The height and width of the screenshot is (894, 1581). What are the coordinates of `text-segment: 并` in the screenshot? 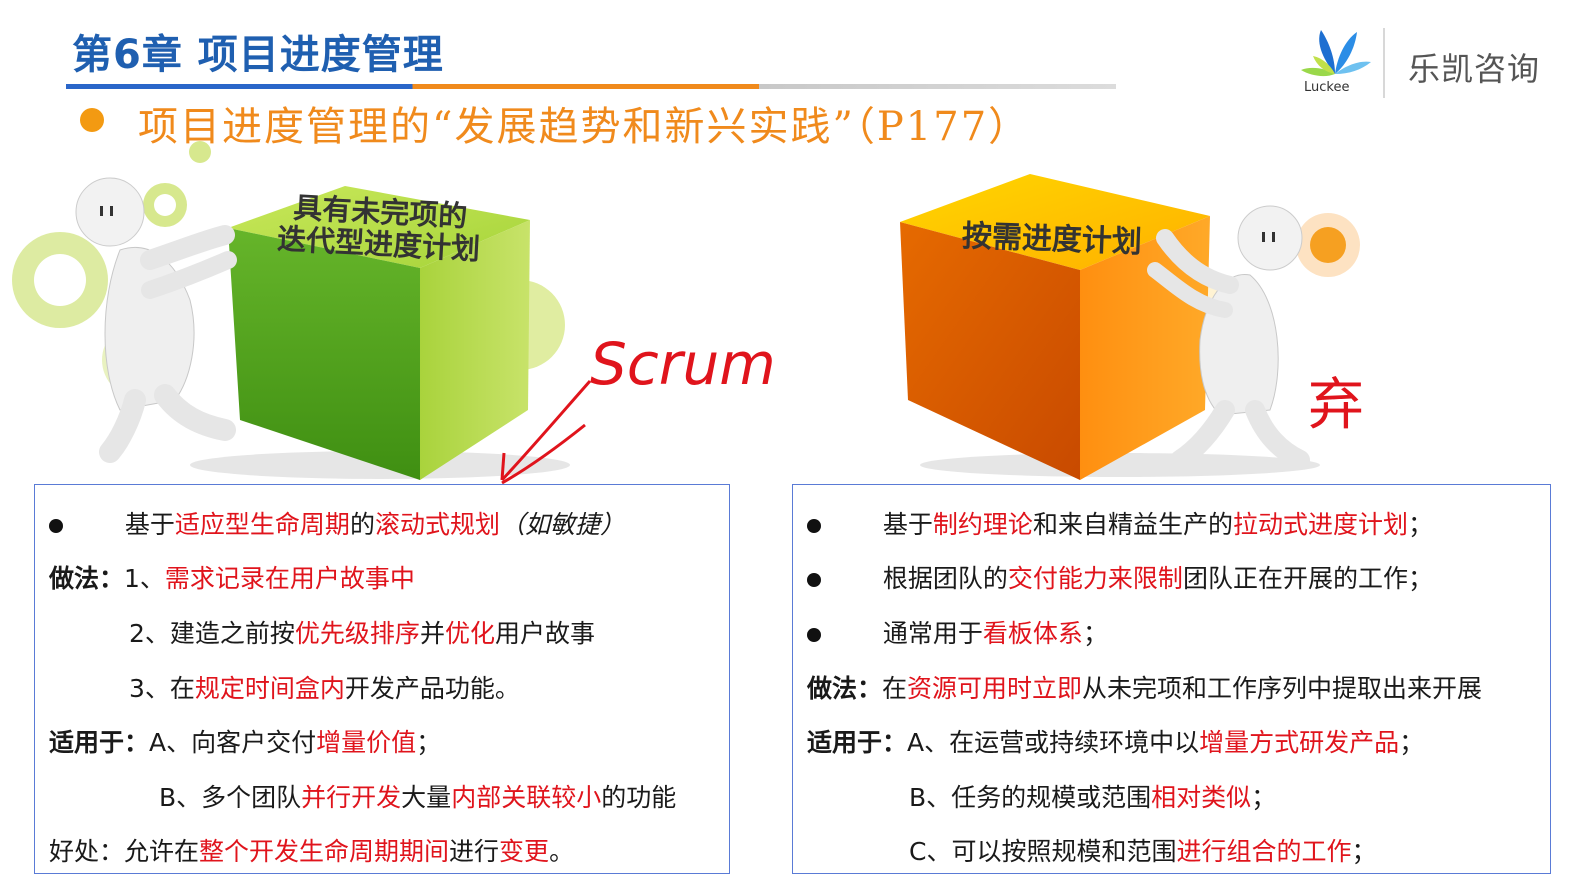 It's located at (432, 633).